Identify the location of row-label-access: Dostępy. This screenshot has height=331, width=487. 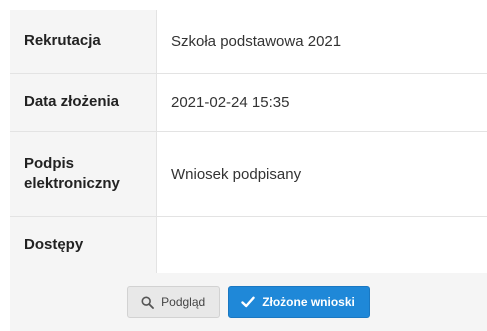
(83, 245).